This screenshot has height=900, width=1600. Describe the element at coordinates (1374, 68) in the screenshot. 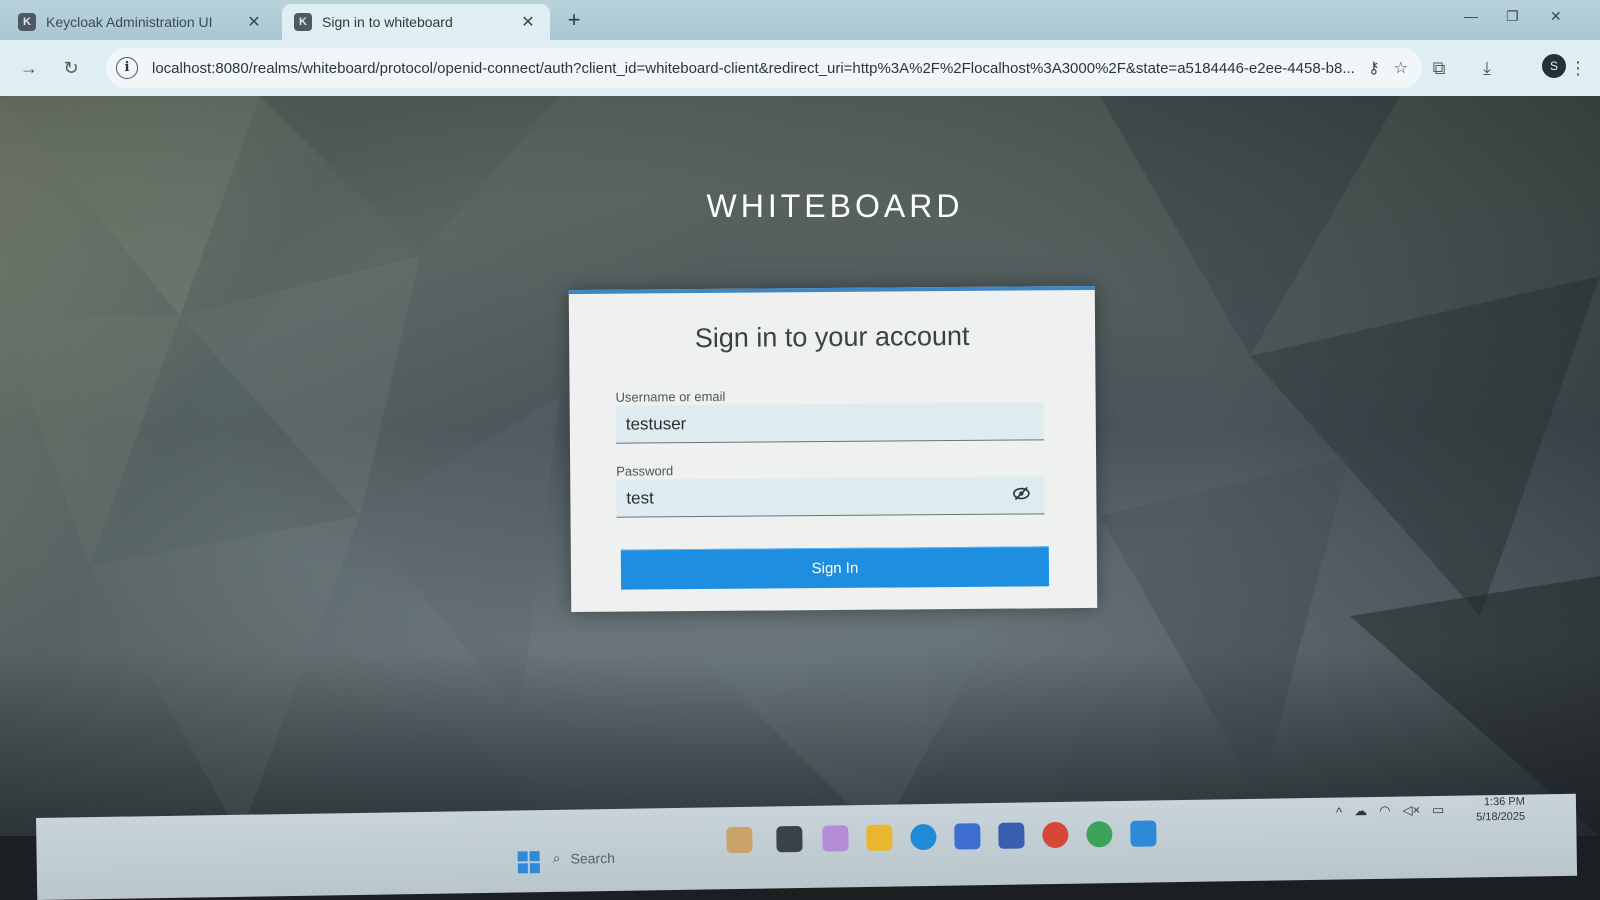

I see `password-key-icon: ⚷` at that location.